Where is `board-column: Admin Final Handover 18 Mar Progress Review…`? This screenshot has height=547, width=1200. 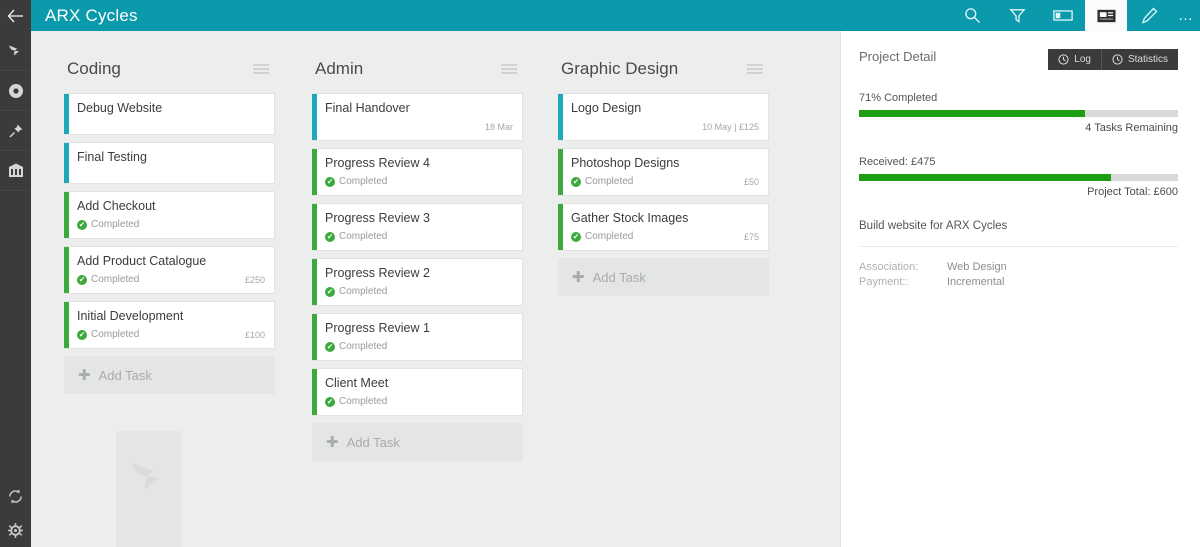 board-column: Admin Final Handover 18 Mar Progress Review… is located at coordinates (417, 258).